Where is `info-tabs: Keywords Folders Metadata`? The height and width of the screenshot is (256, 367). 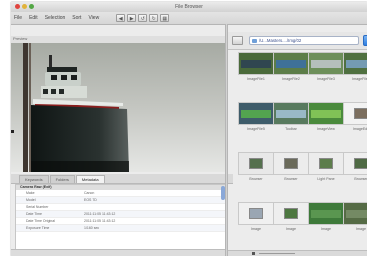 info-tabs: Keywords Folders Metadata is located at coordinates (122, 179).